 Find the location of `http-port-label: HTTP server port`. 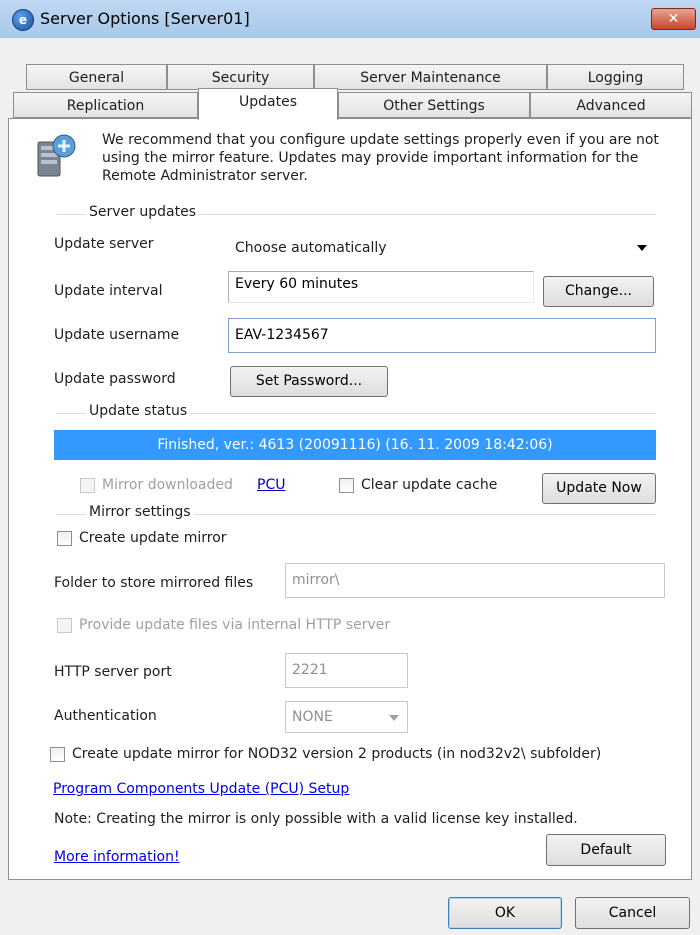

http-port-label: HTTP server port is located at coordinates (113, 672).